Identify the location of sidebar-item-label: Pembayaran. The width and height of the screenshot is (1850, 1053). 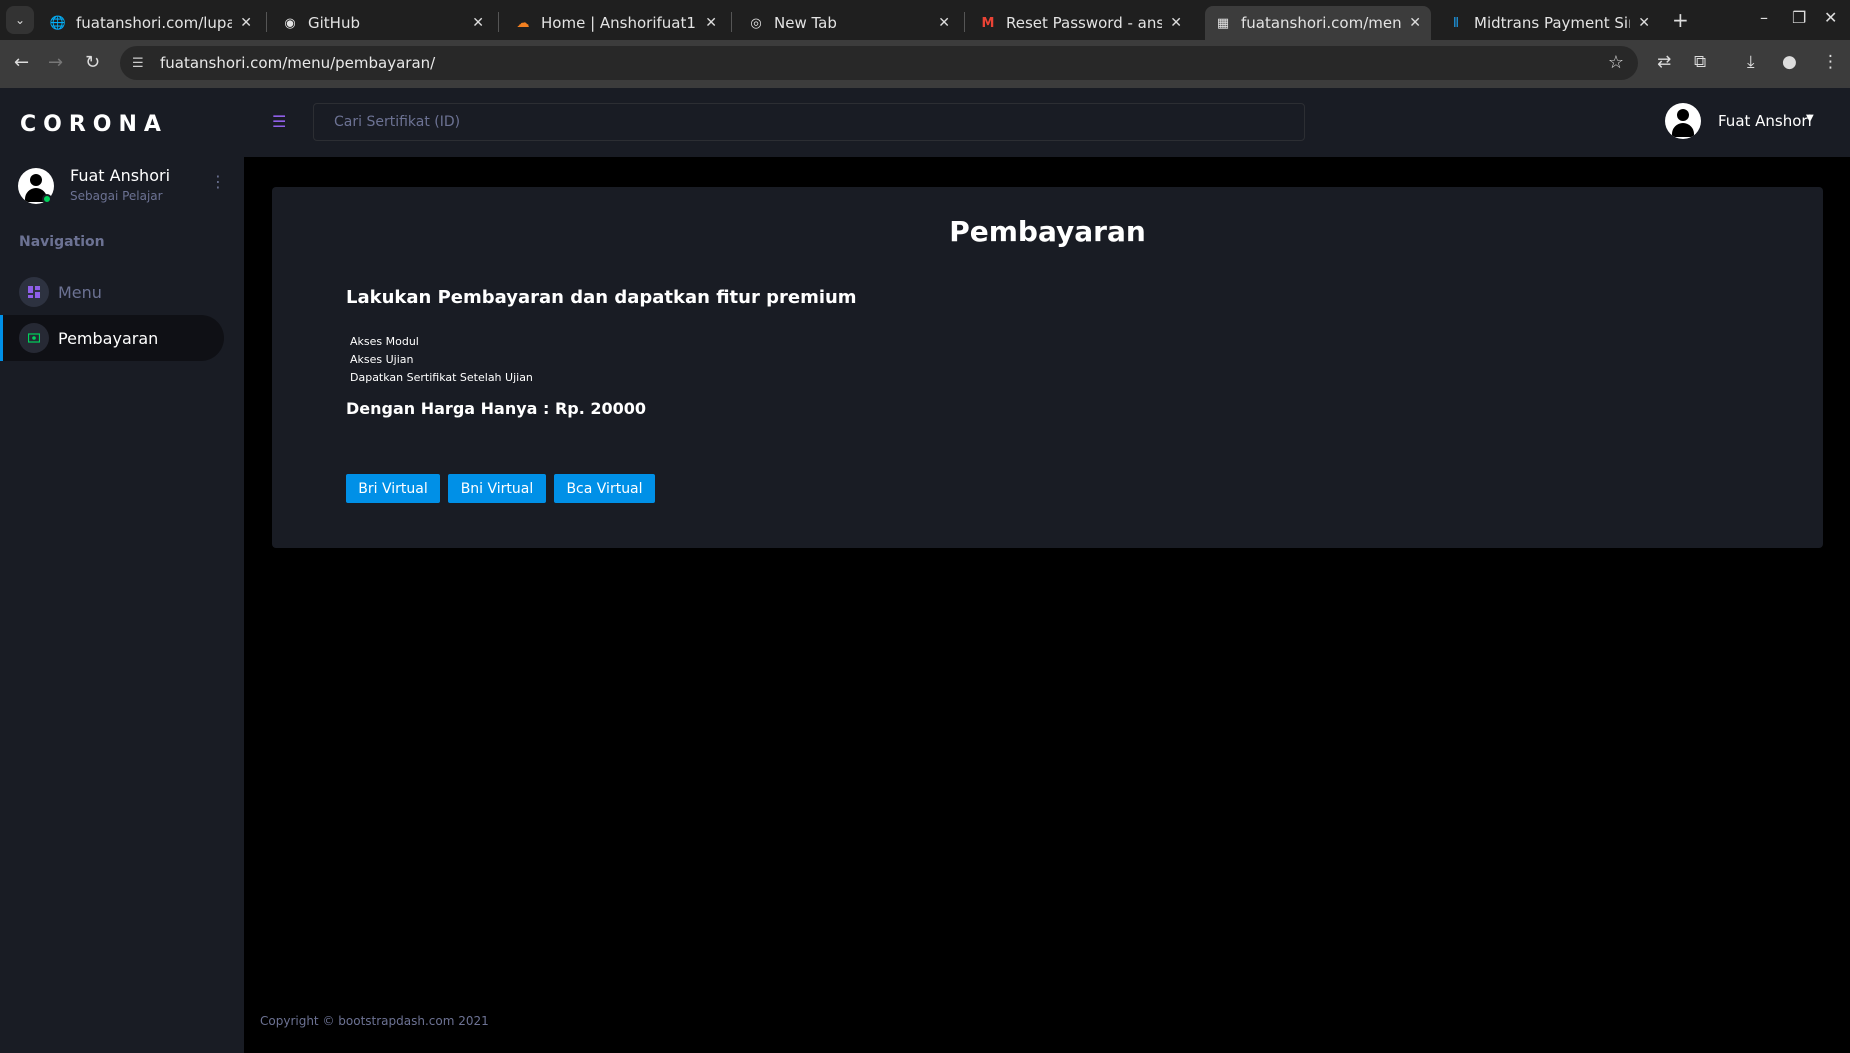
(108, 338).